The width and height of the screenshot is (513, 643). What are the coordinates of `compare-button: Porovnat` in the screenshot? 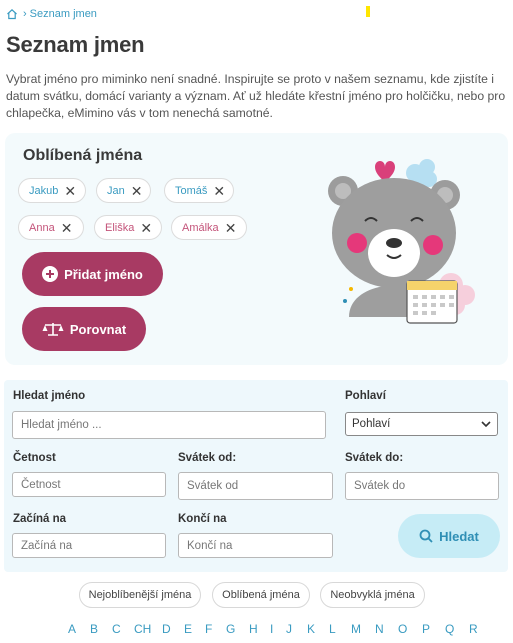 It's located at (84, 329).